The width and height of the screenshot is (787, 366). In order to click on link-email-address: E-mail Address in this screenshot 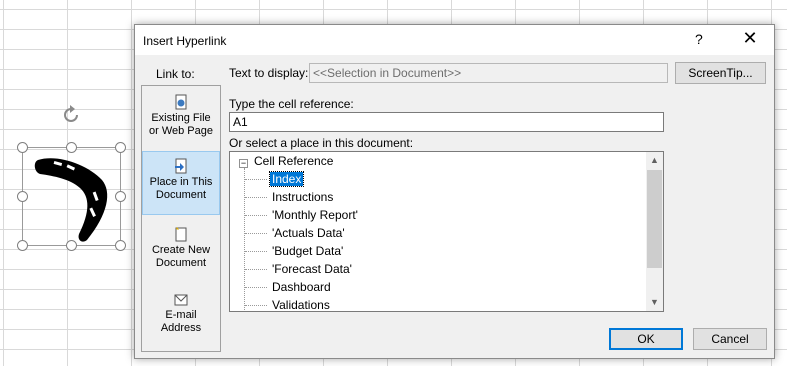, I will do `click(181, 313)`.